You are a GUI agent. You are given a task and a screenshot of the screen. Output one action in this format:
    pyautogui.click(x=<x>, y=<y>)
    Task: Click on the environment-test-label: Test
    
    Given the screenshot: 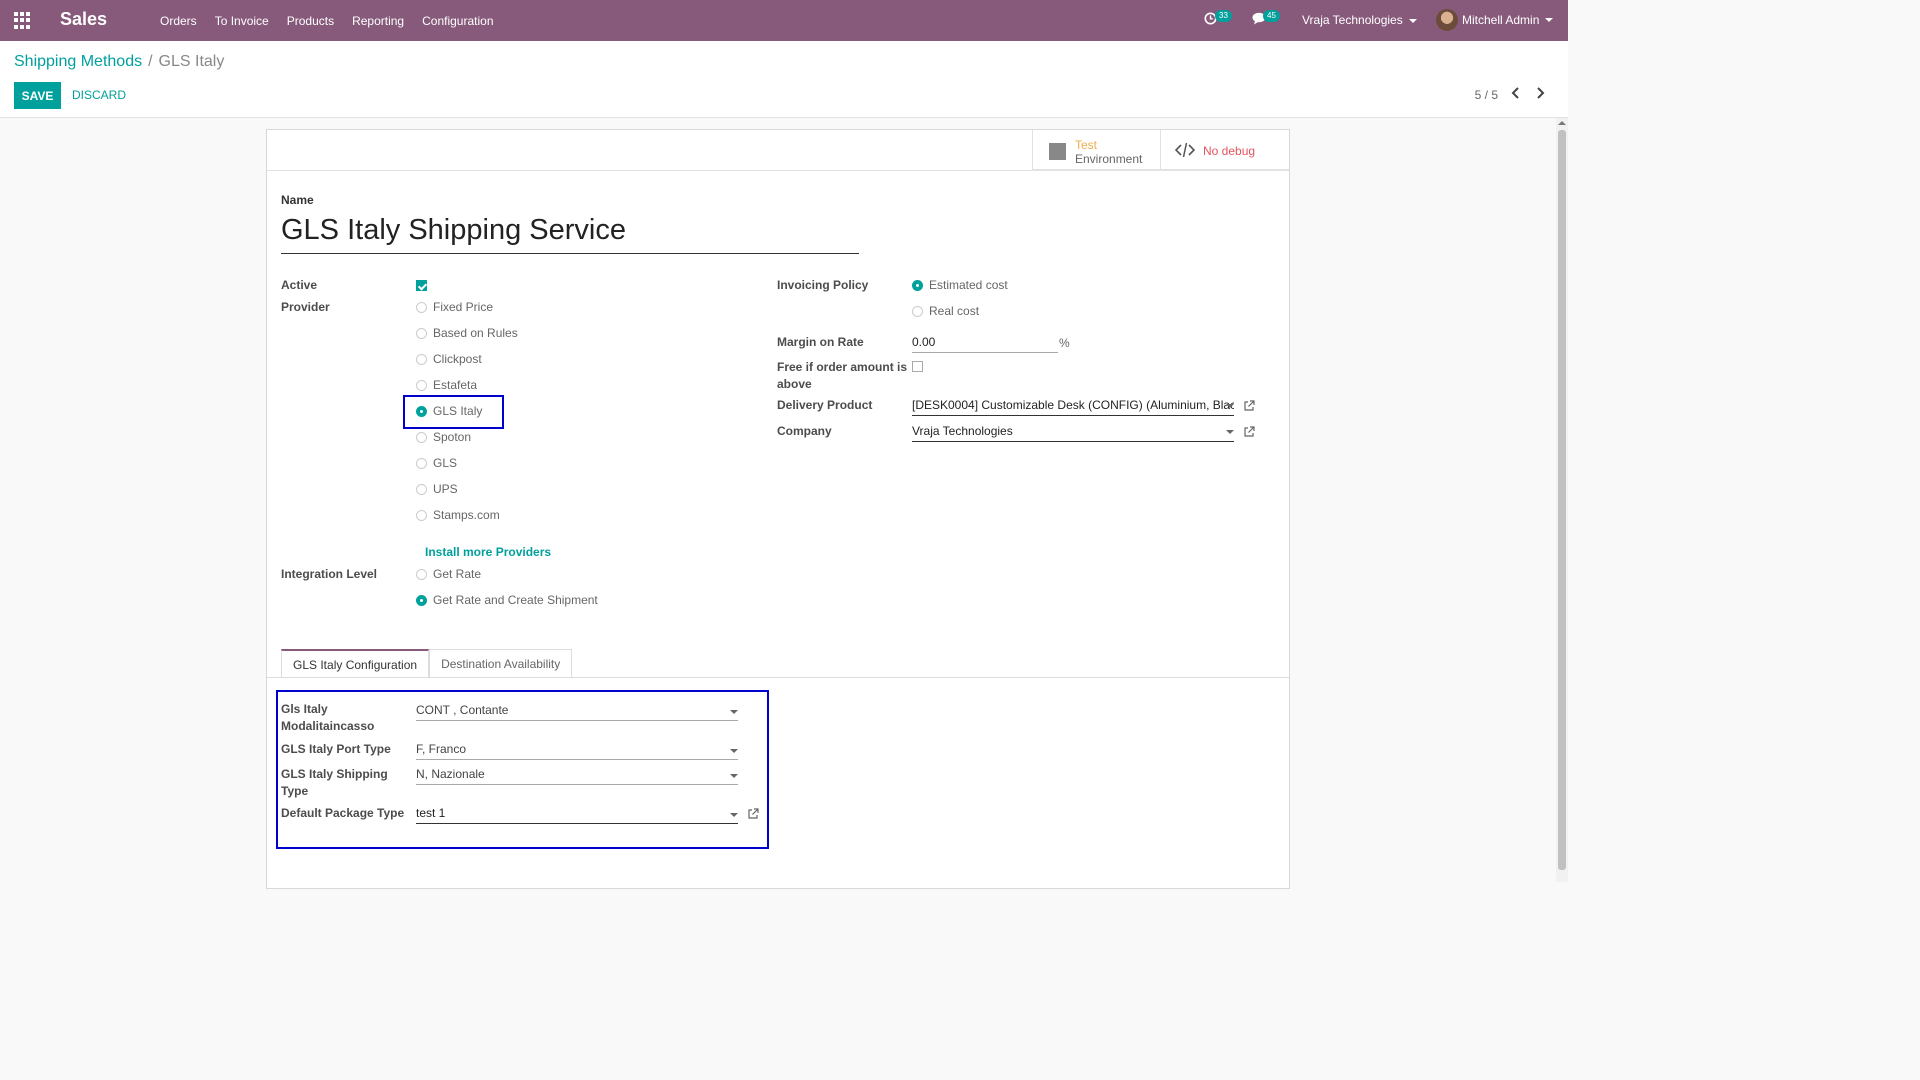 What is the action you would take?
    pyautogui.click(x=1086, y=145)
    